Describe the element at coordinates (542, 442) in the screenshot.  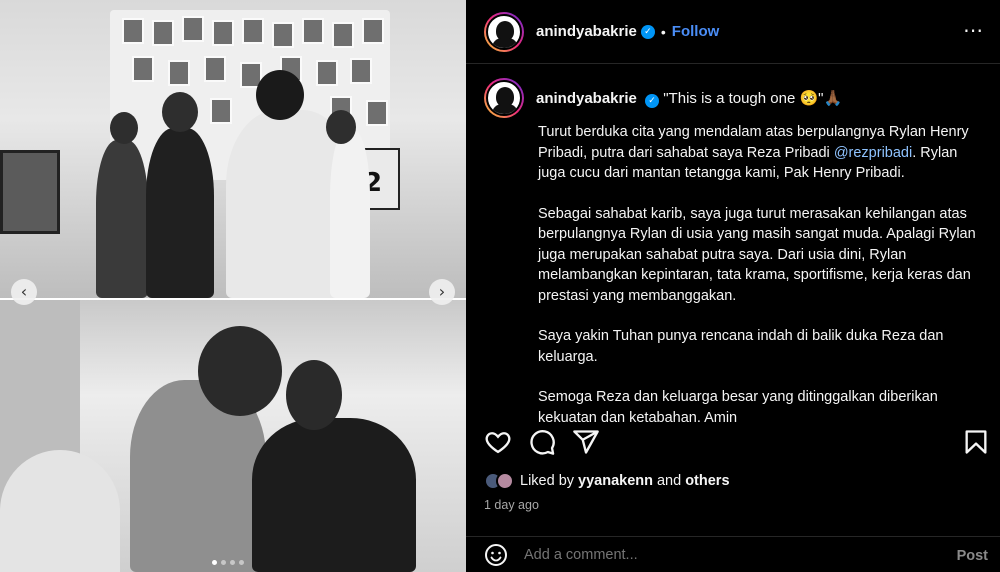
I see `comment-icon` at that location.